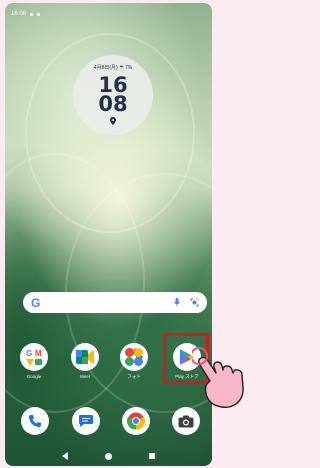 The width and height of the screenshot is (320, 468). Describe the element at coordinates (39, 14) in the screenshot. I see `notification-icon` at that location.